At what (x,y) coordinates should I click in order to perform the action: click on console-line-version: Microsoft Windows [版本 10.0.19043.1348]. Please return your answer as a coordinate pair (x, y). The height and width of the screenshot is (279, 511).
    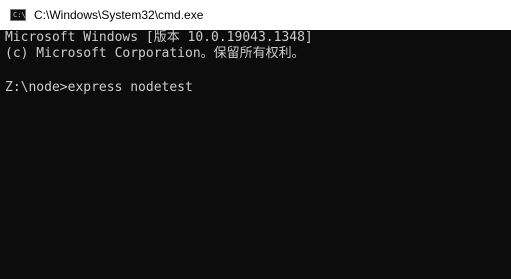
    Looking at the image, I should click on (159, 37).